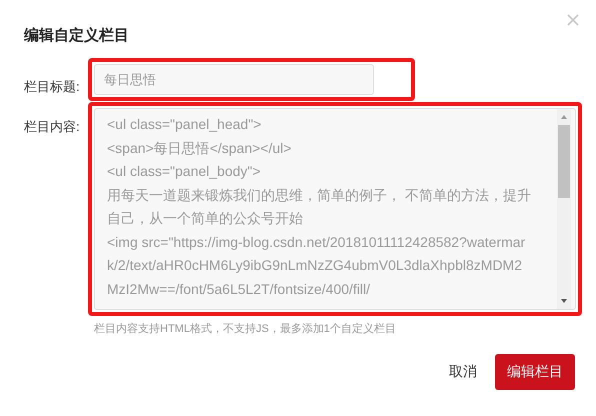  I want to click on scrollbar-thumb, so click(564, 161).